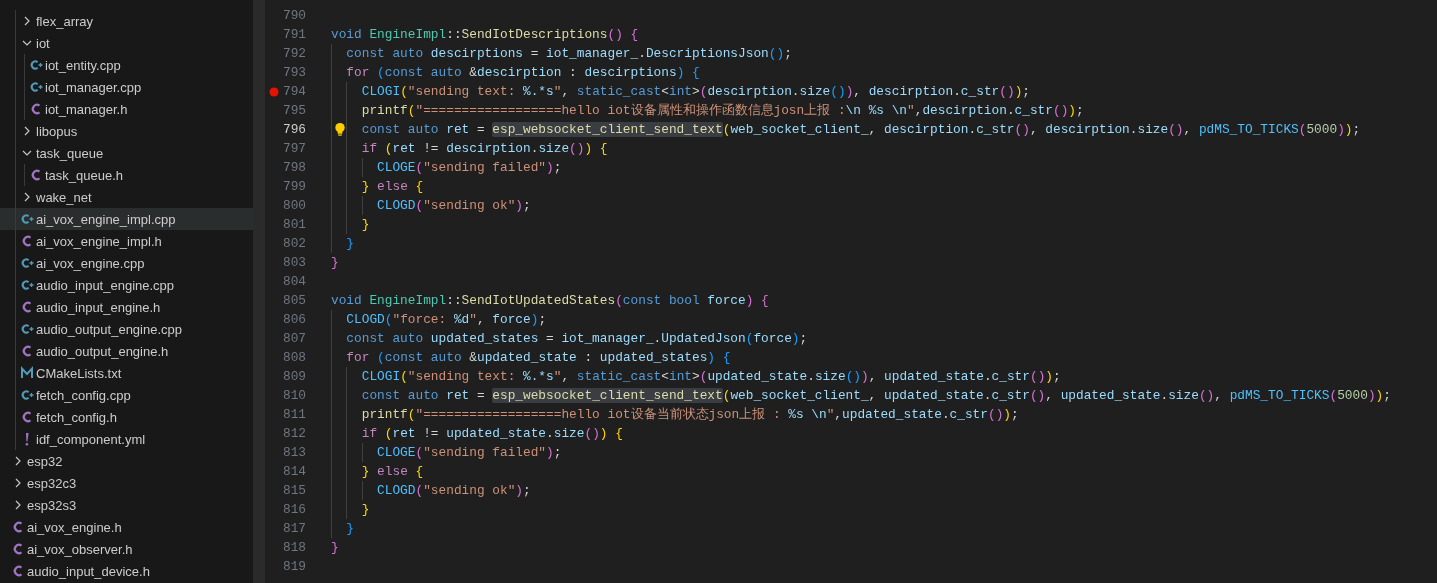 The height and width of the screenshot is (583, 1437). What do you see at coordinates (294, 300) in the screenshot?
I see `line-number: 805` at bounding box center [294, 300].